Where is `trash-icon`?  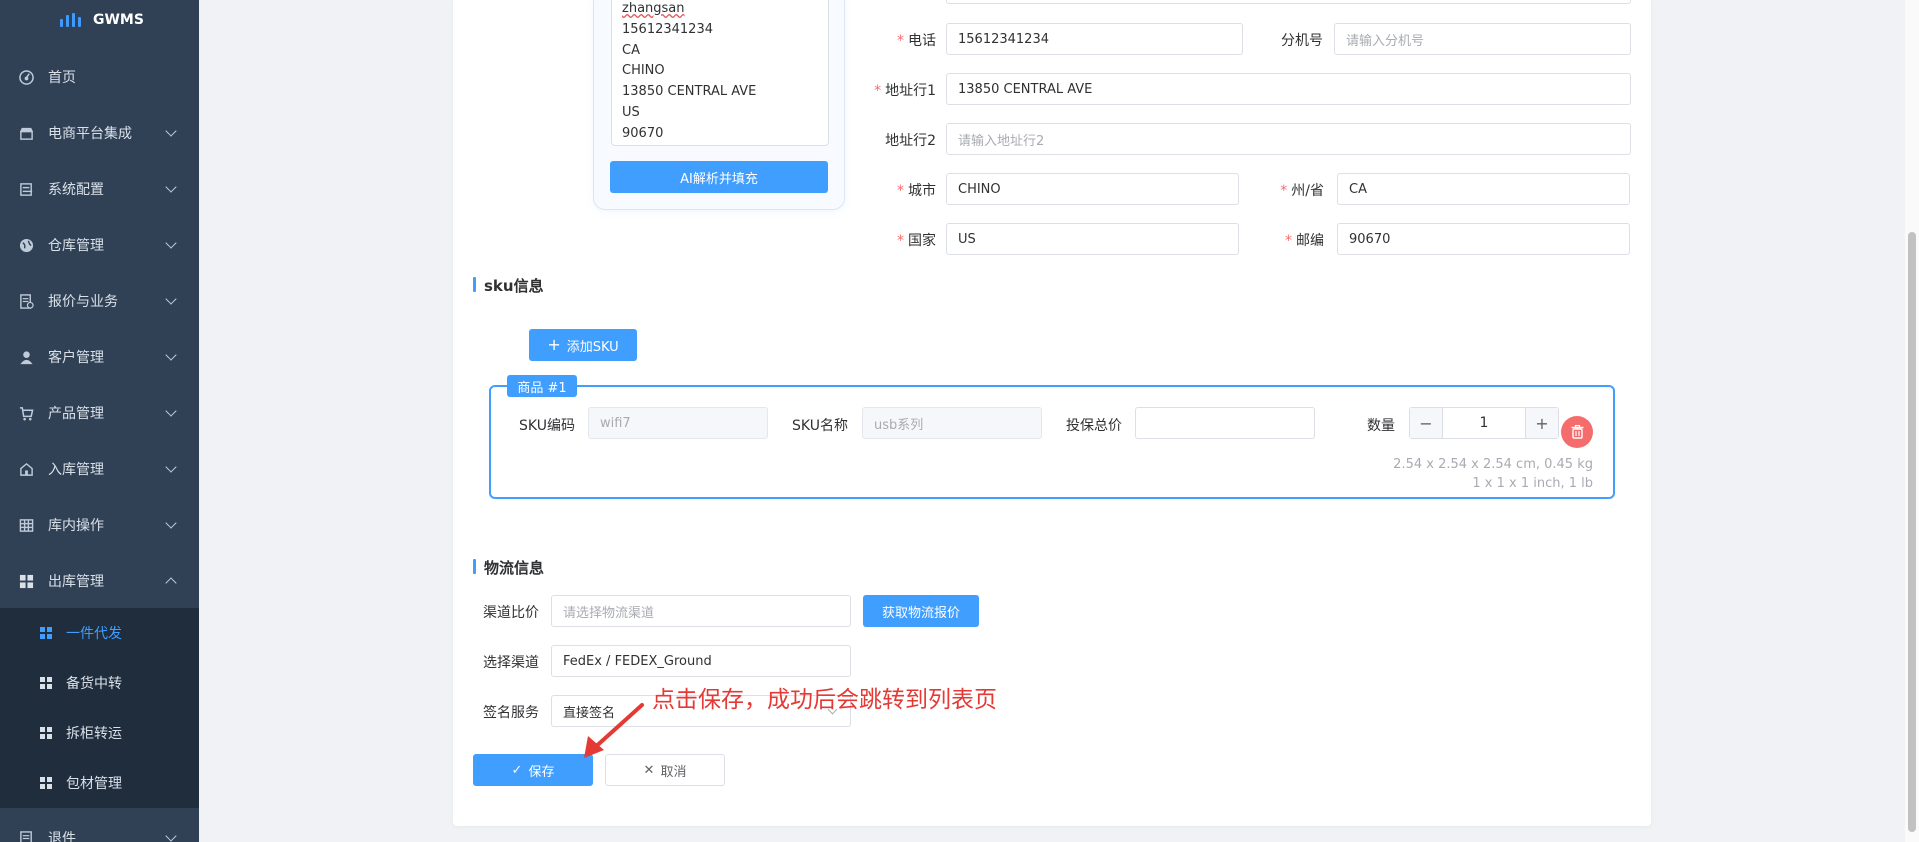
trash-icon is located at coordinates (1577, 432).